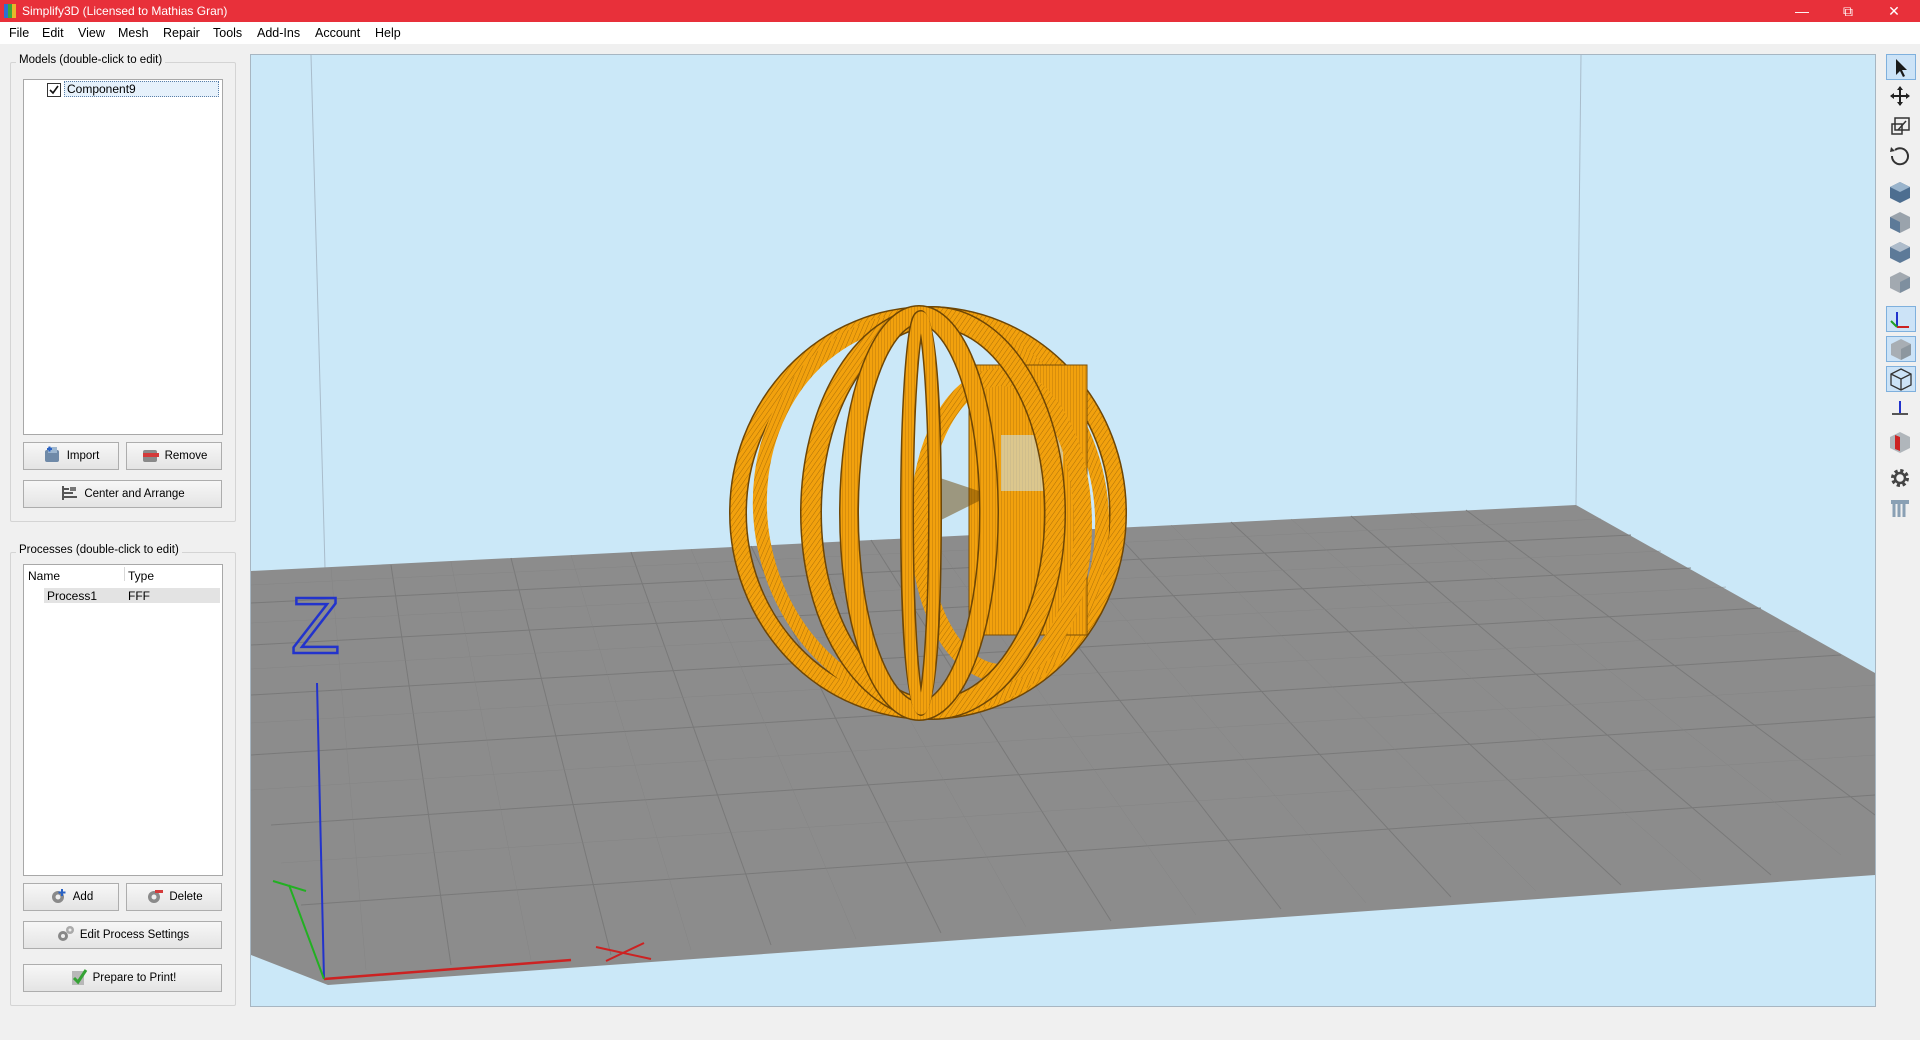 The height and width of the screenshot is (1040, 1920). I want to click on menu-view: View, so click(91, 33).